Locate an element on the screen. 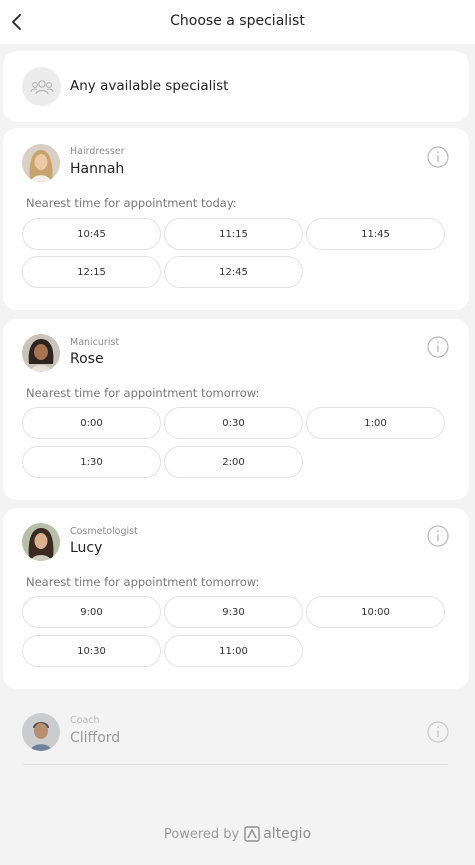 The height and width of the screenshot is (865, 475). brand-logo: altegio is located at coordinates (277, 834).